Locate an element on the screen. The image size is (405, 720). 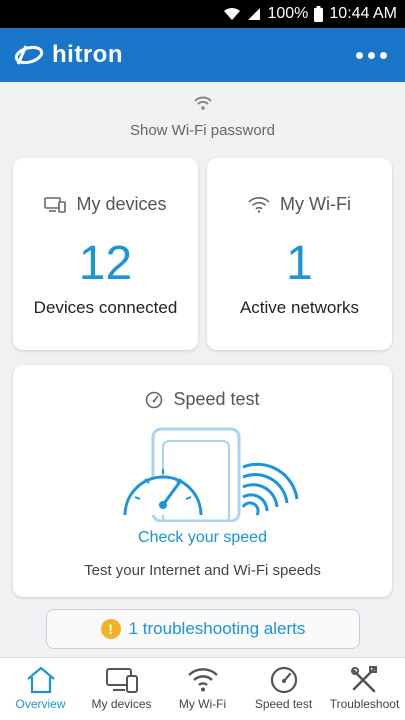
check-your-speed-link: Check your speed is located at coordinates (202, 538).